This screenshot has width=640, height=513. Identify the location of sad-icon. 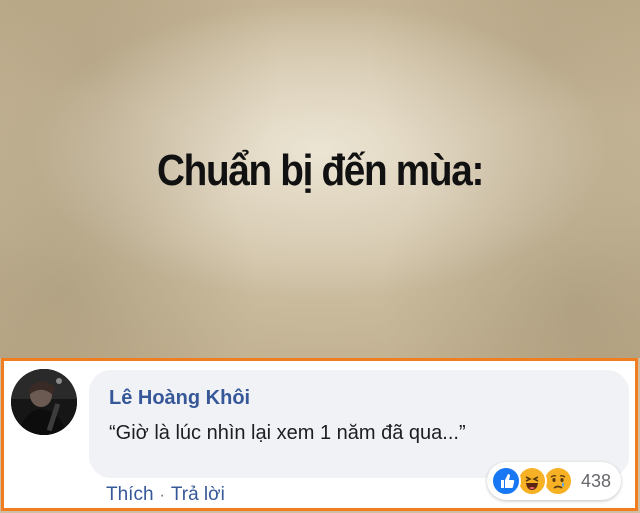
(558, 481).